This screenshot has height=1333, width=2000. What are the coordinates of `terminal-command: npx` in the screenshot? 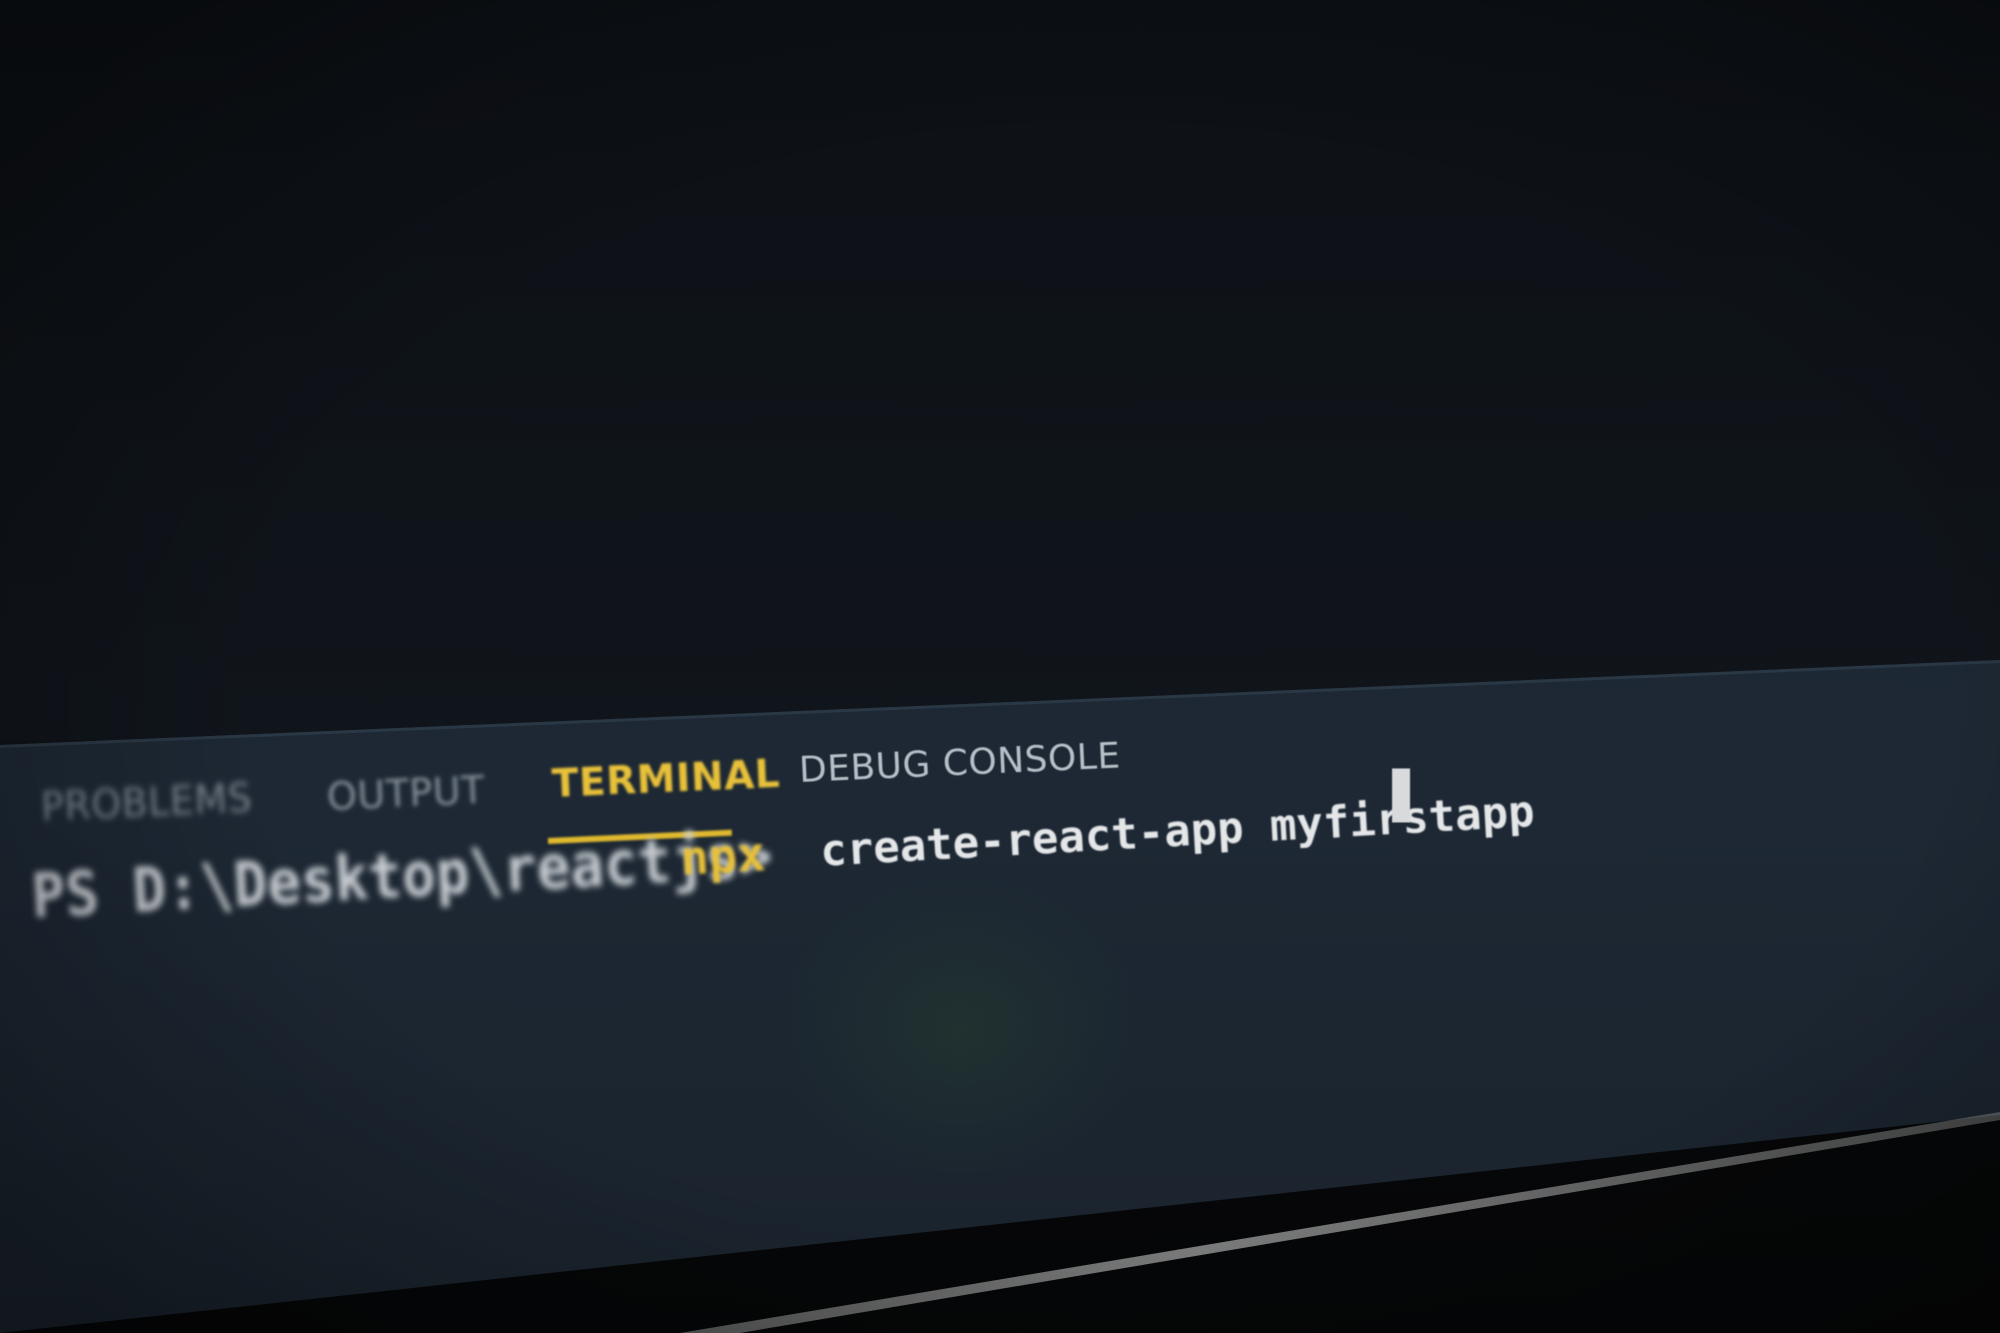 It's located at (722, 857).